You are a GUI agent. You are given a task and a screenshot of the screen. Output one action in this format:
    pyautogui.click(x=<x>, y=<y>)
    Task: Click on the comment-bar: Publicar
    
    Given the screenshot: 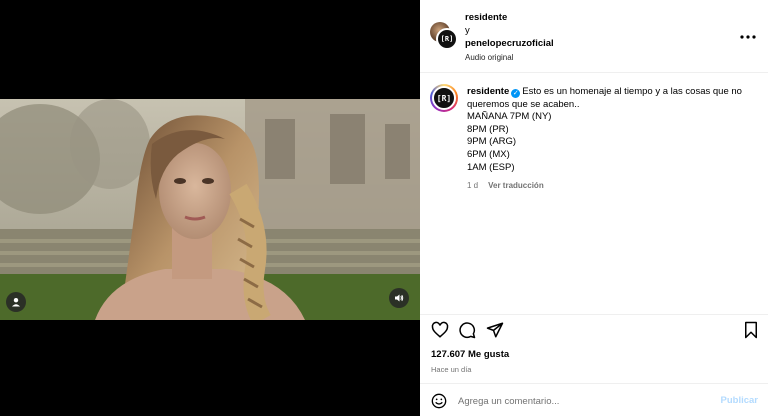 What is the action you would take?
    pyautogui.click(x=594, y=399)
    